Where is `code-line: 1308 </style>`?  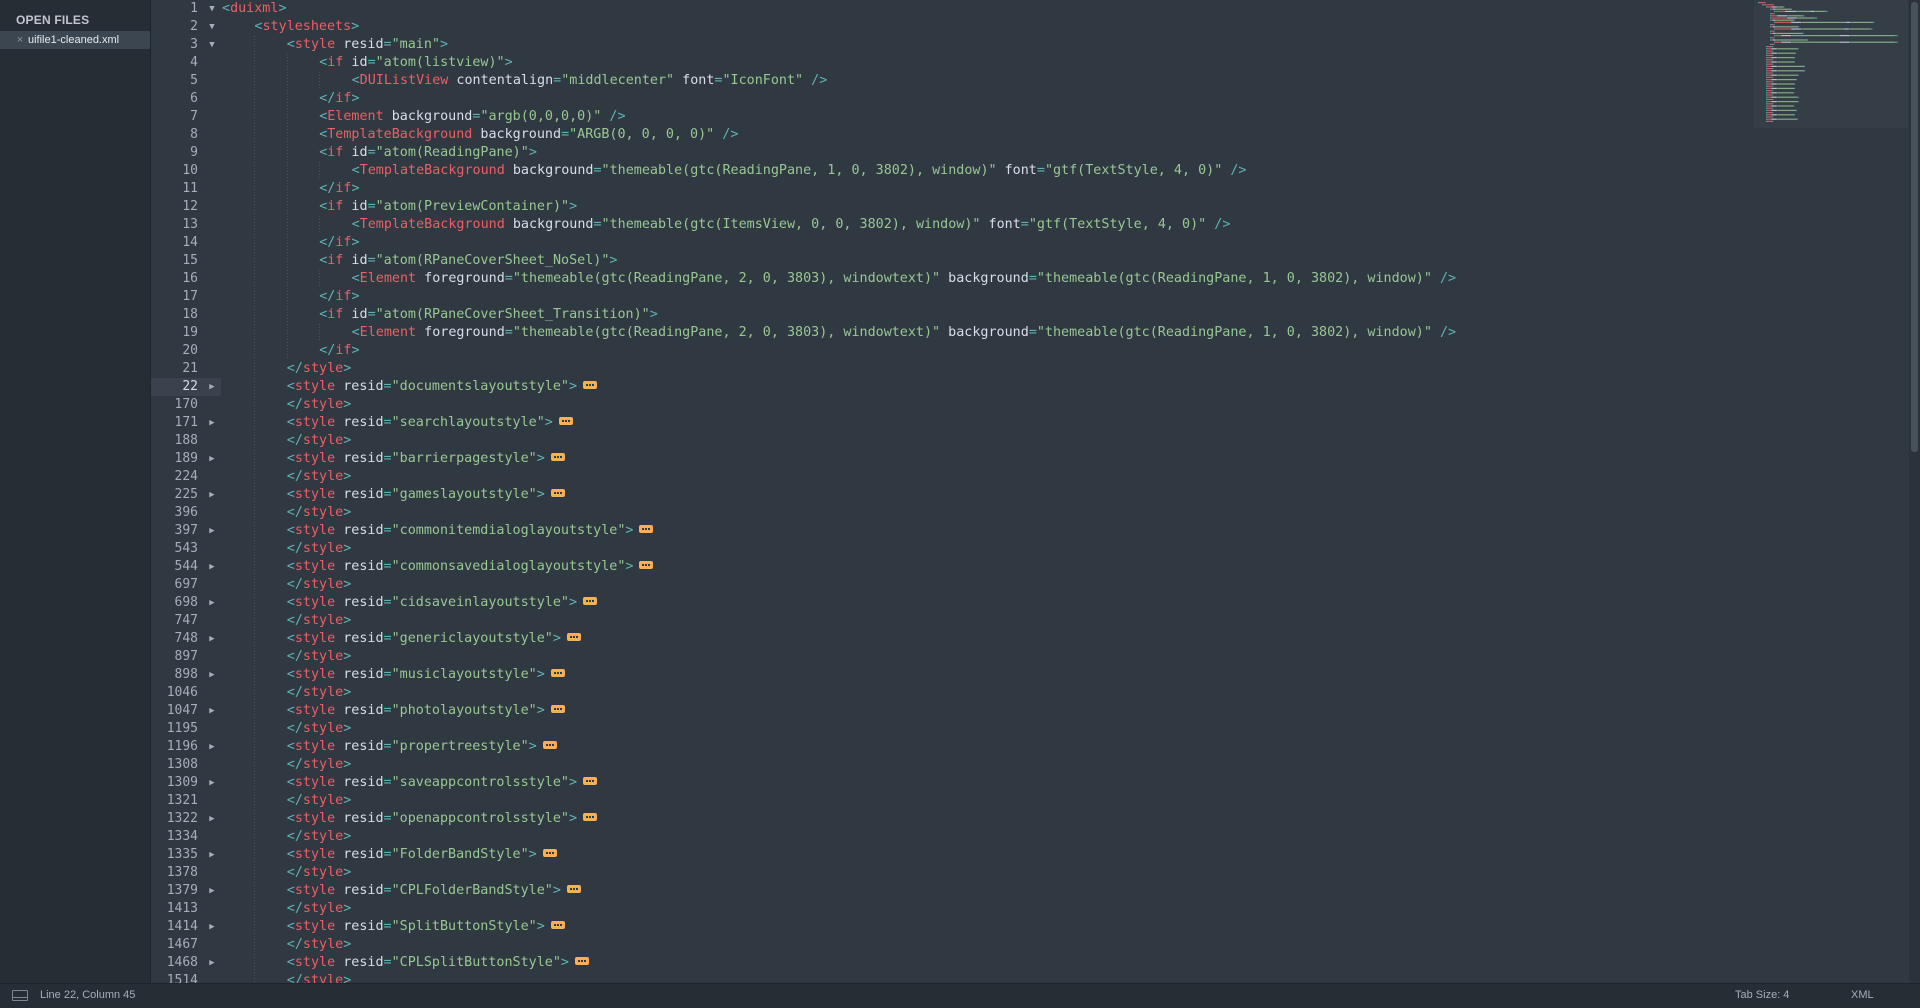
code-line: 1308 </style> is located at coordinates (1030, 765).